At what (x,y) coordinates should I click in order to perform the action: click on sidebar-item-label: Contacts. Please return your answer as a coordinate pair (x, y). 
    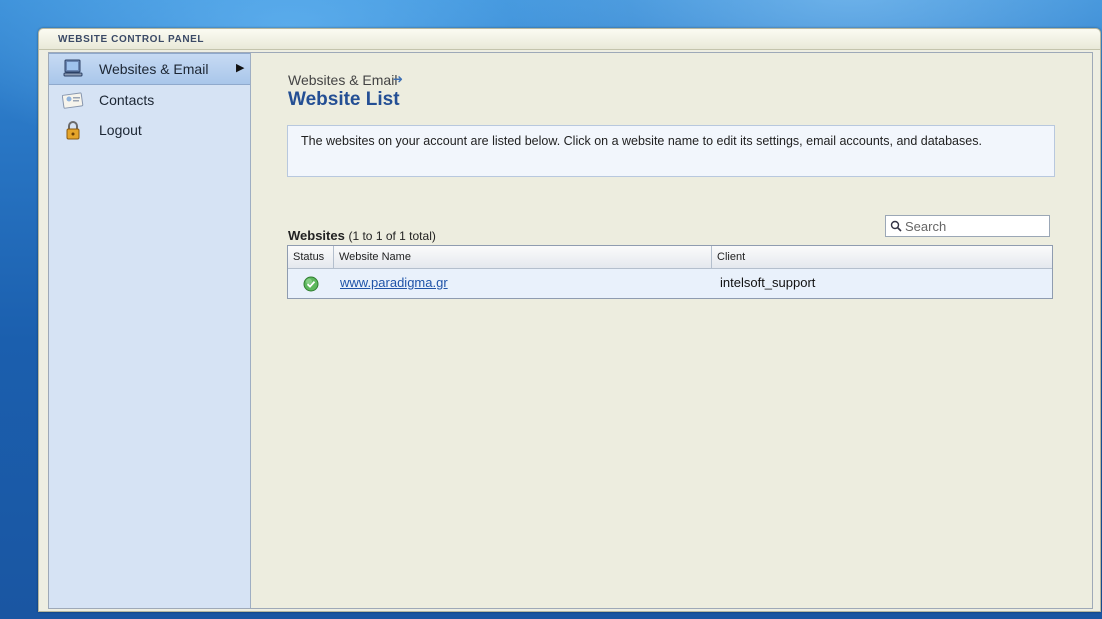
    Looking at the image, I should click on (127, 100).